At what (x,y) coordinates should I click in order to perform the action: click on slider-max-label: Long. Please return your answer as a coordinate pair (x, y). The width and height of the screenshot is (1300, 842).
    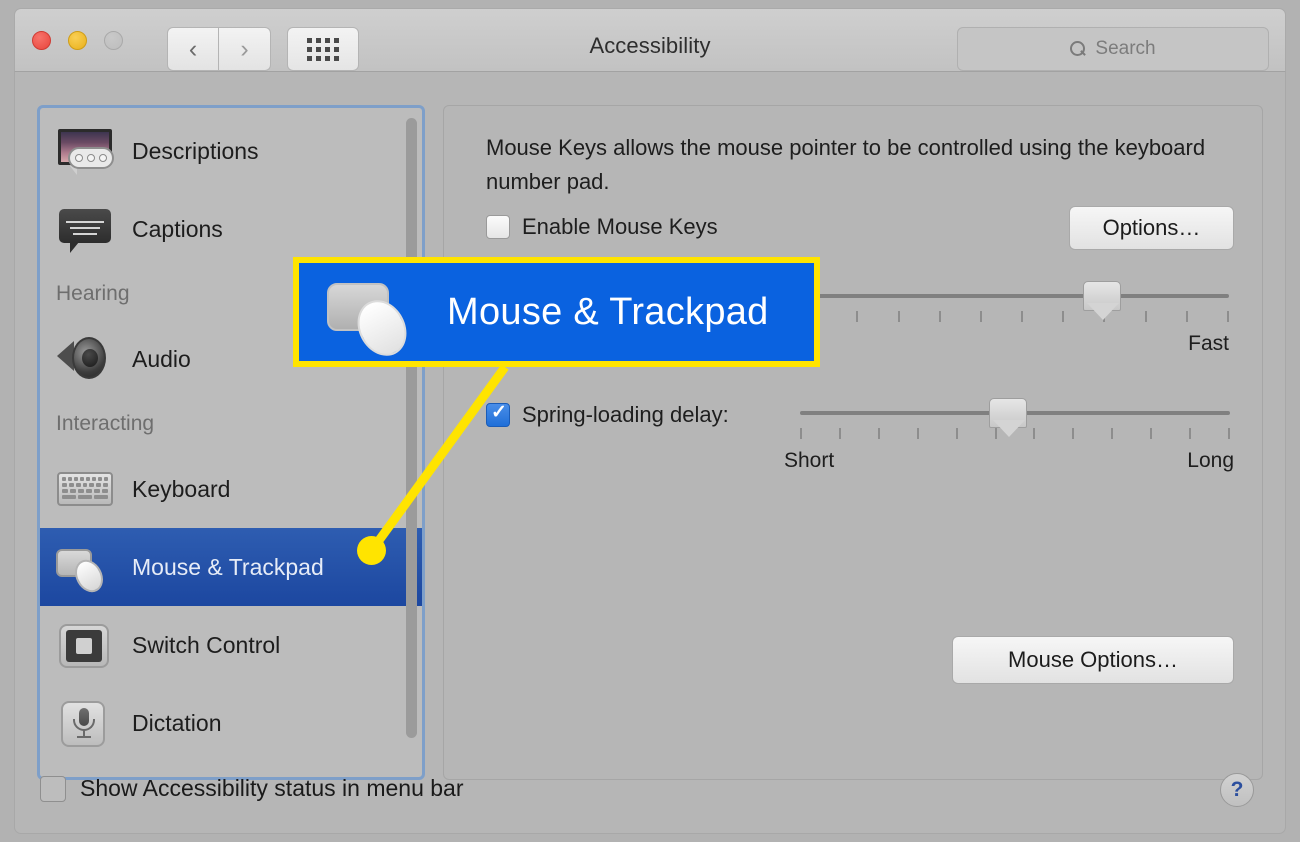
    Looking at the image, I should click on (1210, 460).